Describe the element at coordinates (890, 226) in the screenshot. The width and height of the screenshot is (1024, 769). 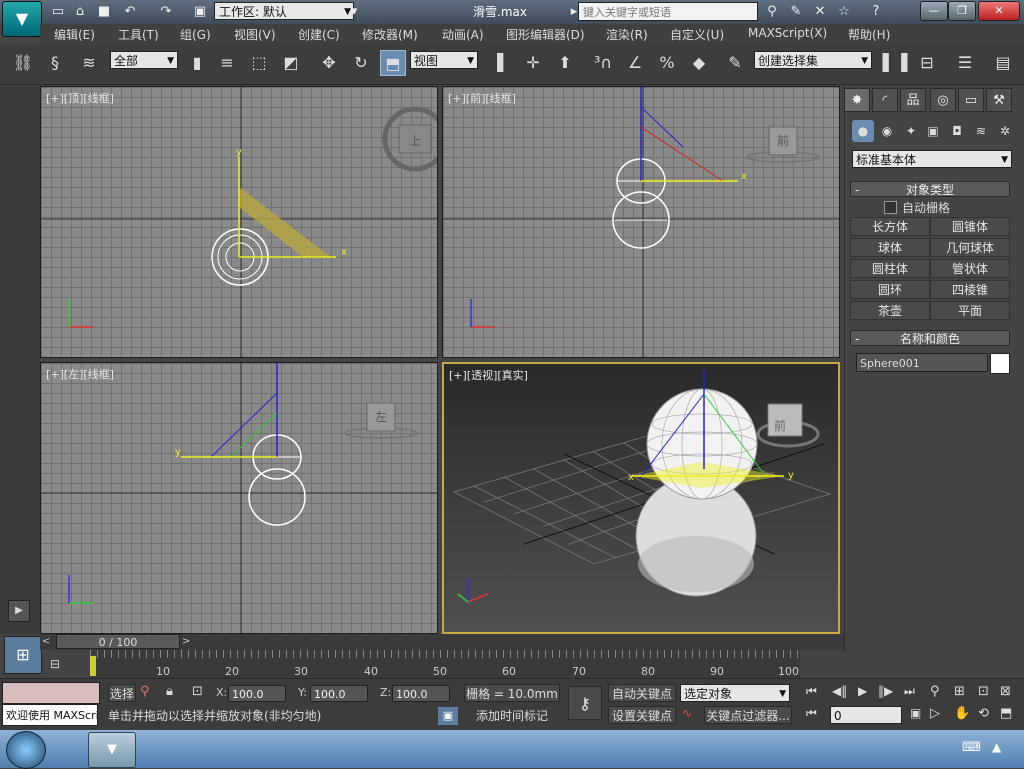
I see `box-button: 长方体` at that location.